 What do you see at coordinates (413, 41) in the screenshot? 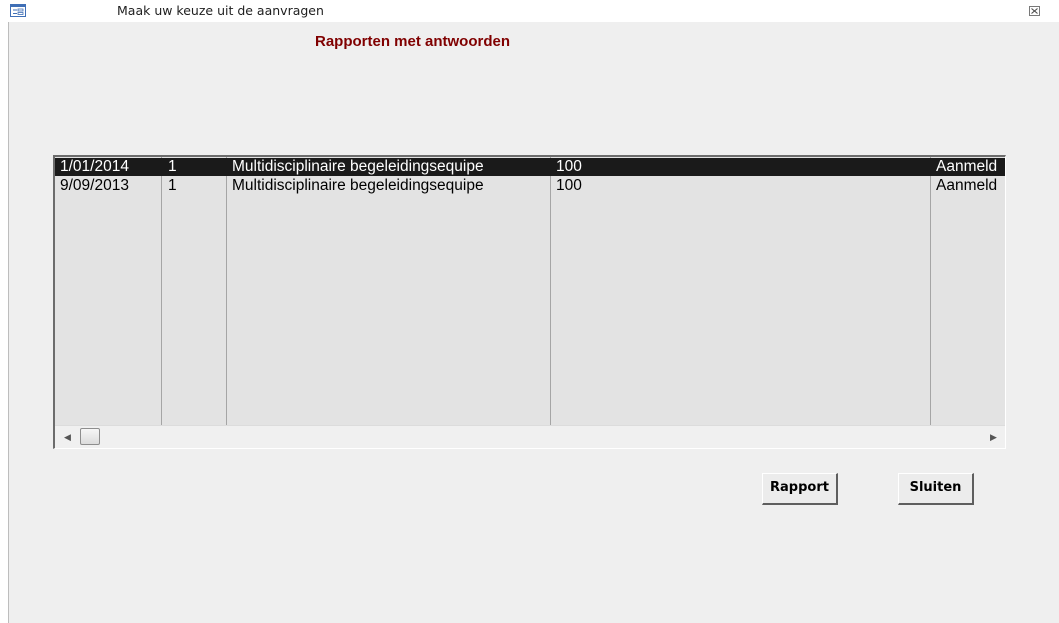
I see `form-heading: Rapporten met antwoorden` at bounding box center [413, 41].